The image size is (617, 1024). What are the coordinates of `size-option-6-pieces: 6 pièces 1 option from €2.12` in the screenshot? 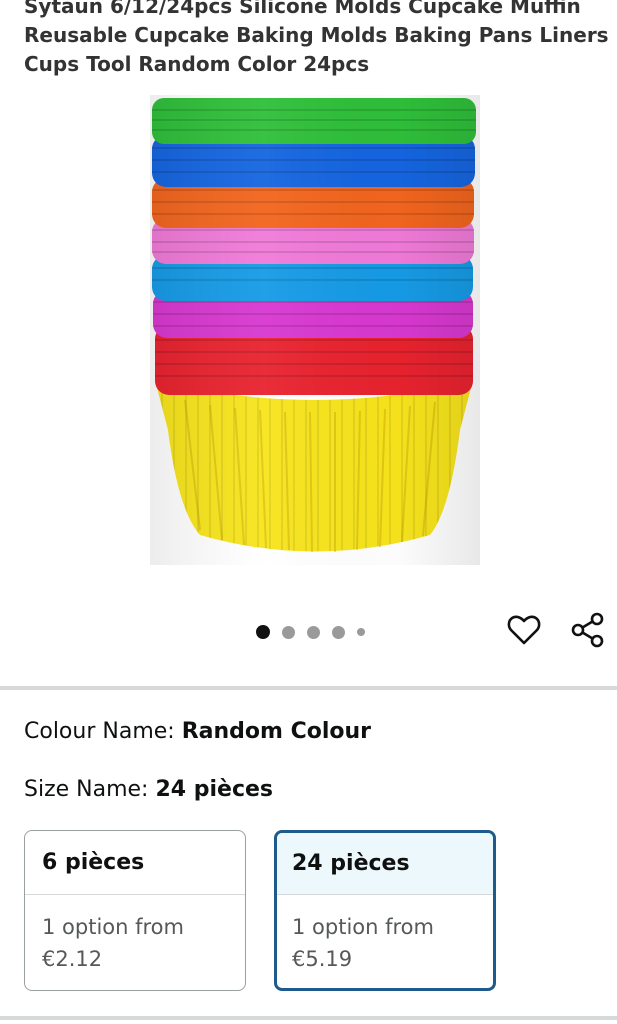 It's located at (135, 910).